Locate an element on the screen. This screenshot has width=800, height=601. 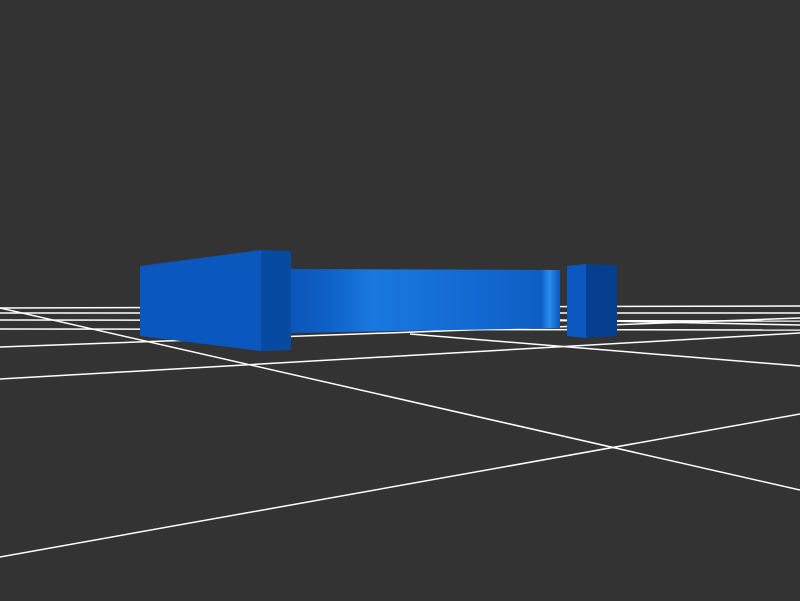
connecting-beam is located at coordinates (425, 301).